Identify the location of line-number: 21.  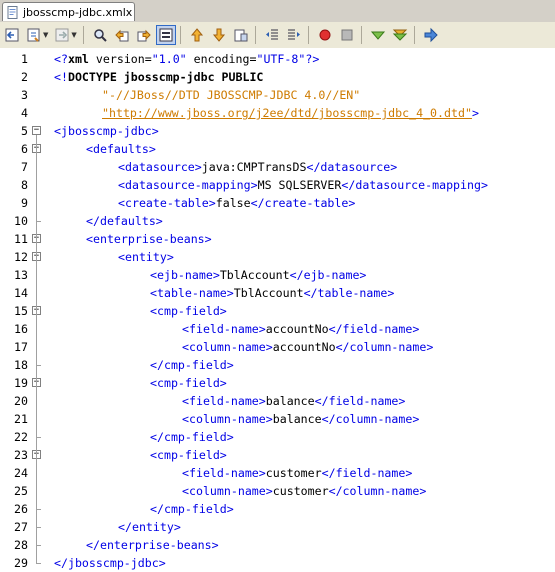
(21, 419).